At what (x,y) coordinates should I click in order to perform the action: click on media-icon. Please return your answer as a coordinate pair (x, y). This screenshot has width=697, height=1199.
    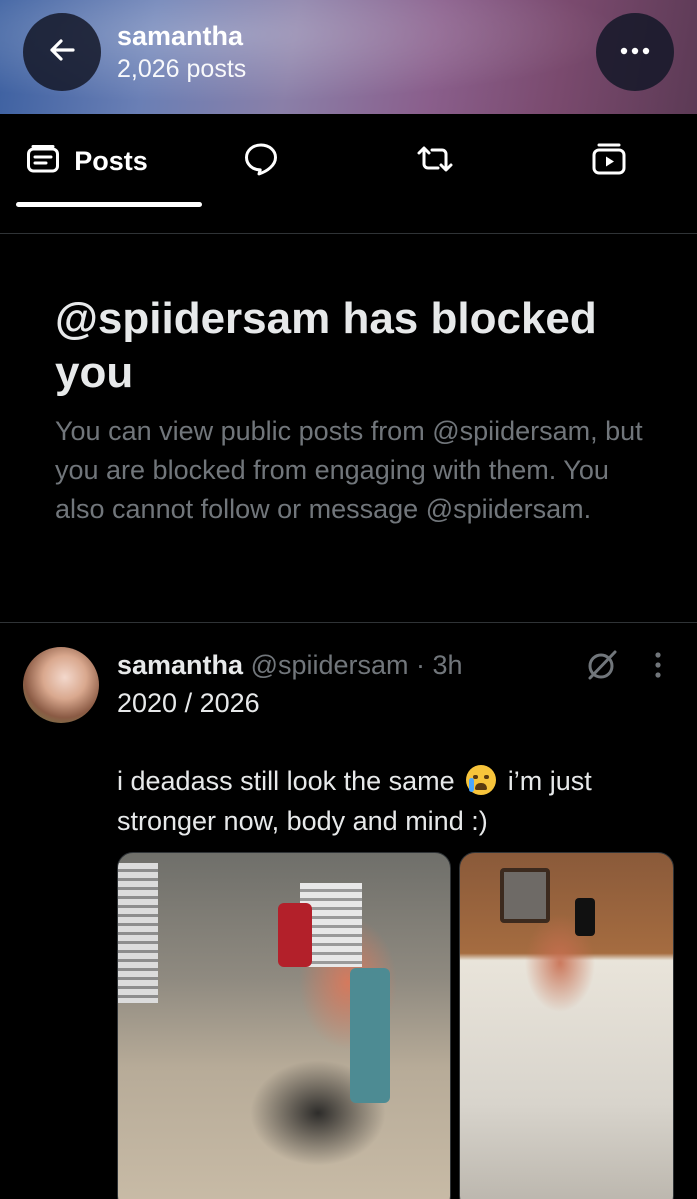
    Looking at the image, I should click on (609, 161).